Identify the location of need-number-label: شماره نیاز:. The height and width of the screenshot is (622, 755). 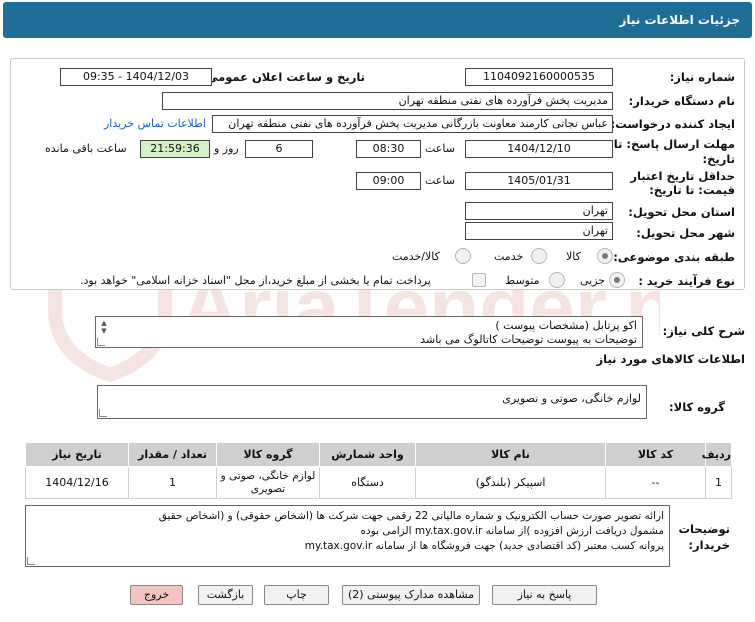
(702, 77).